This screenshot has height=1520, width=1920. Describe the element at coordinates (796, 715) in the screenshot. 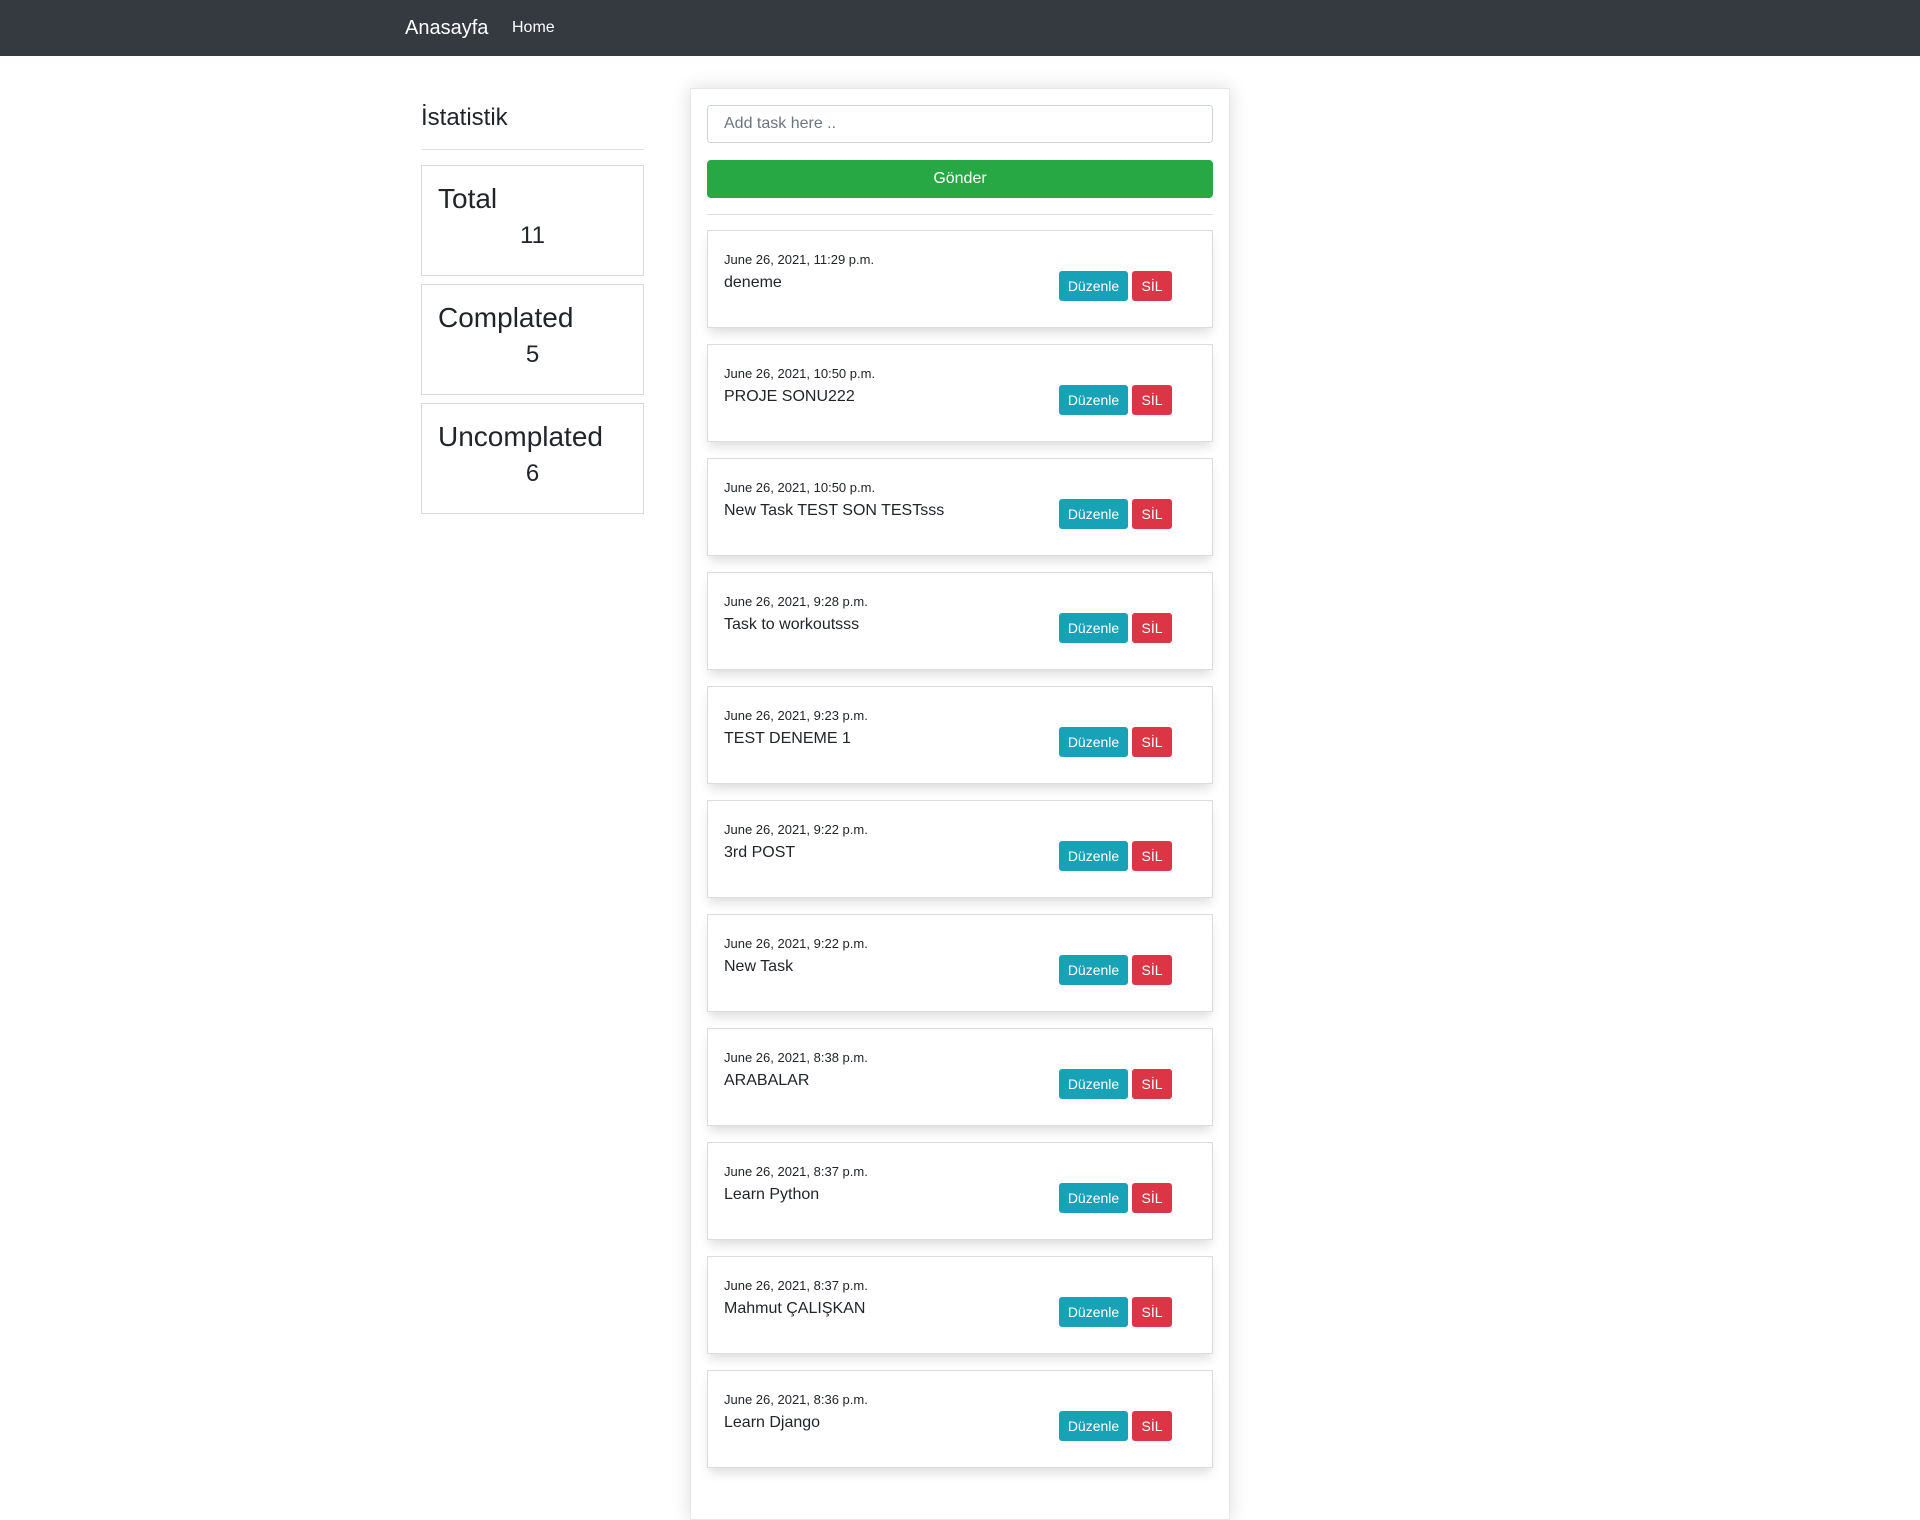

I see `task-date: June 26, 2021, 9:23 p.m.` at that location.